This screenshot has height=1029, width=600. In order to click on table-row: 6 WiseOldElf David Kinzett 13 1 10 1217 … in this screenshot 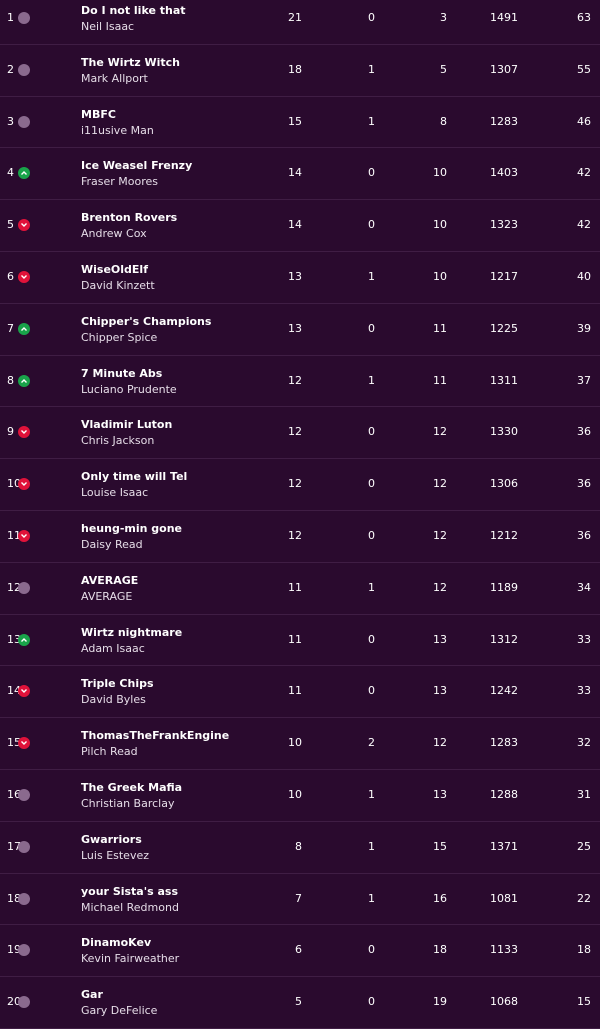, I will do `click(300, 278)`.